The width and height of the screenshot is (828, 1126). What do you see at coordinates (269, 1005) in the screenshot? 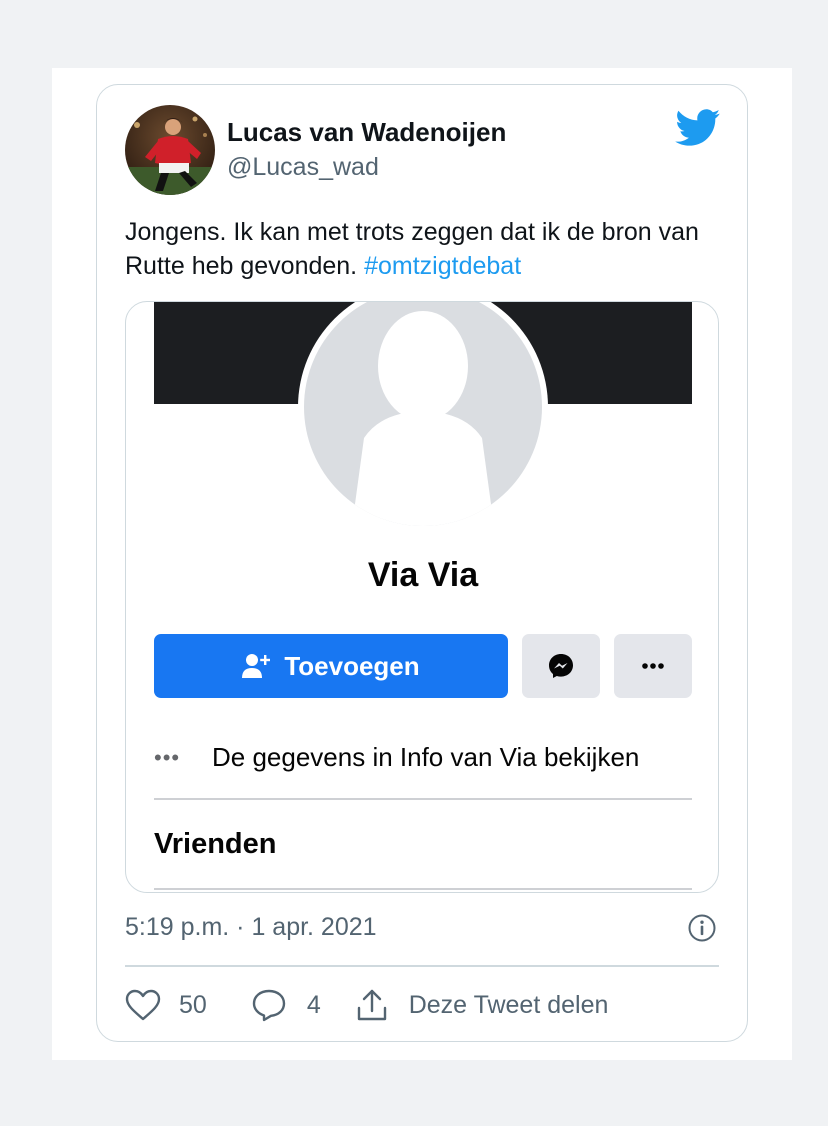
I see `speech-bubble-icon` at bounding box center [269, 1005].